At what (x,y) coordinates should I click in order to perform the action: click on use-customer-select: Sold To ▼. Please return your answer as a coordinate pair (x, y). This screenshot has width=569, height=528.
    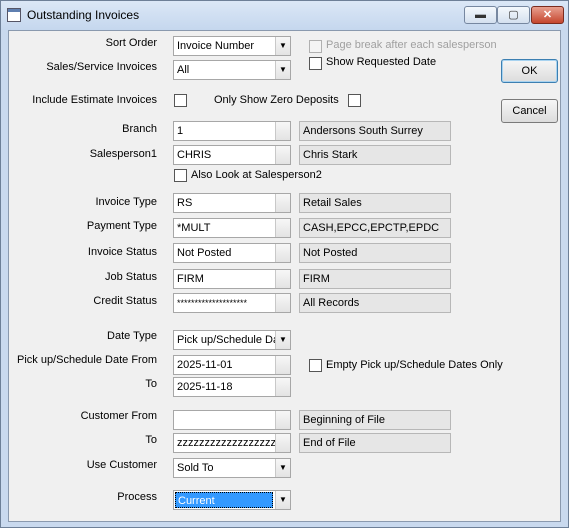
    Looking at the image, I should click on (232, 468).